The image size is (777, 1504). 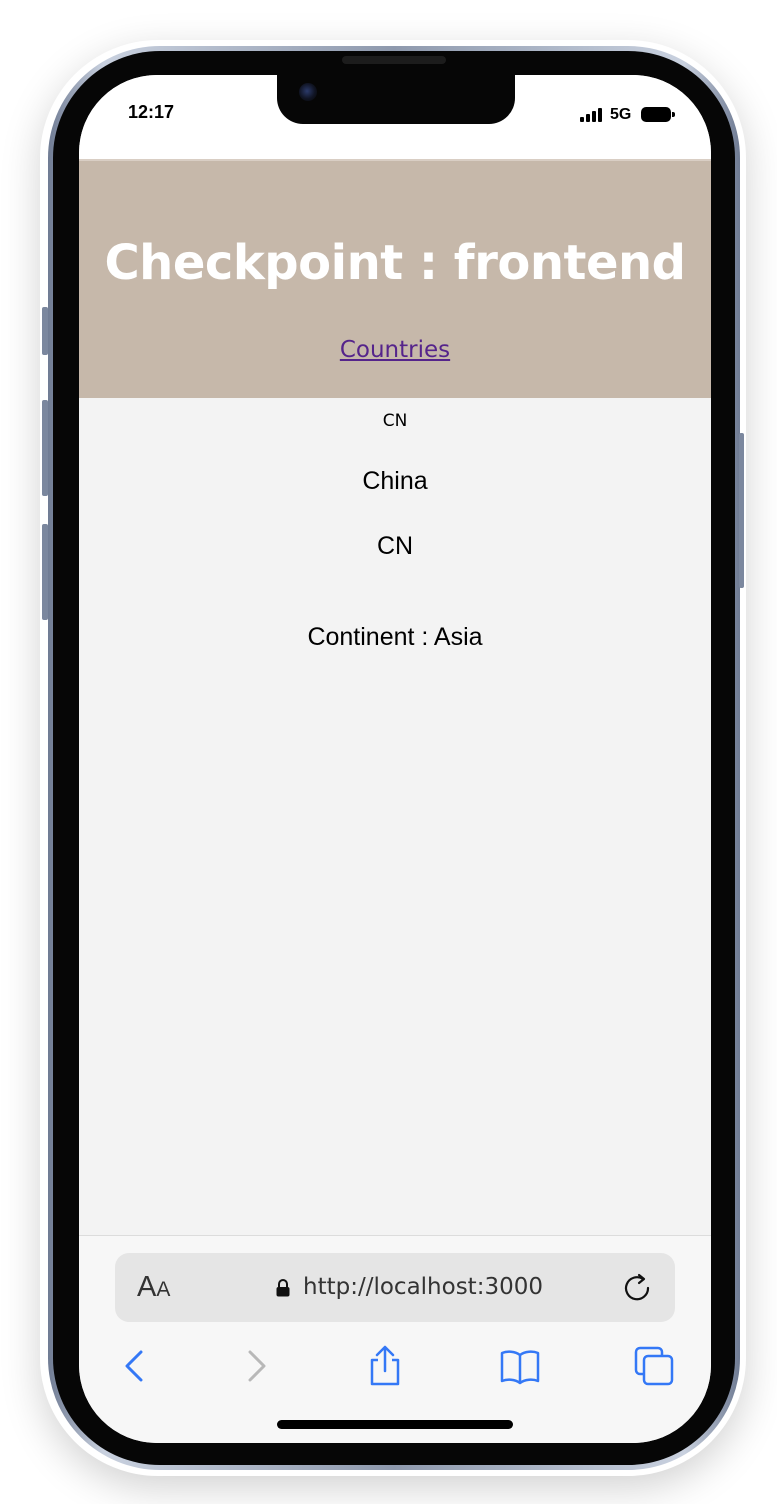 I want to click on share-icon, so click(x=385, y=1366).